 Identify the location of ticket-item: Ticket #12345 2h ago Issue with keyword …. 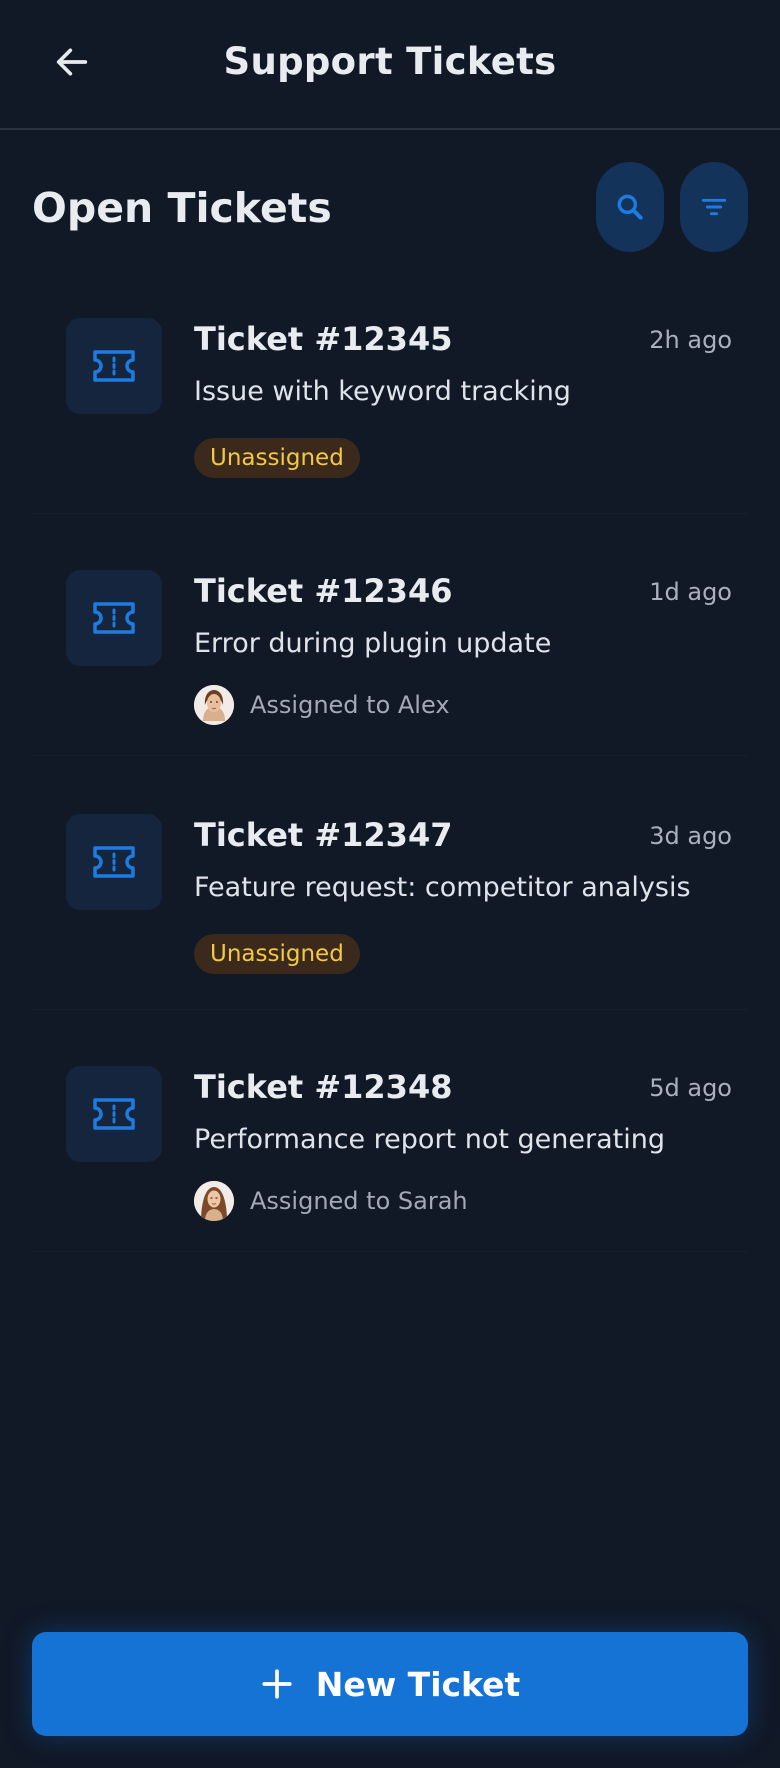
(390, 403).